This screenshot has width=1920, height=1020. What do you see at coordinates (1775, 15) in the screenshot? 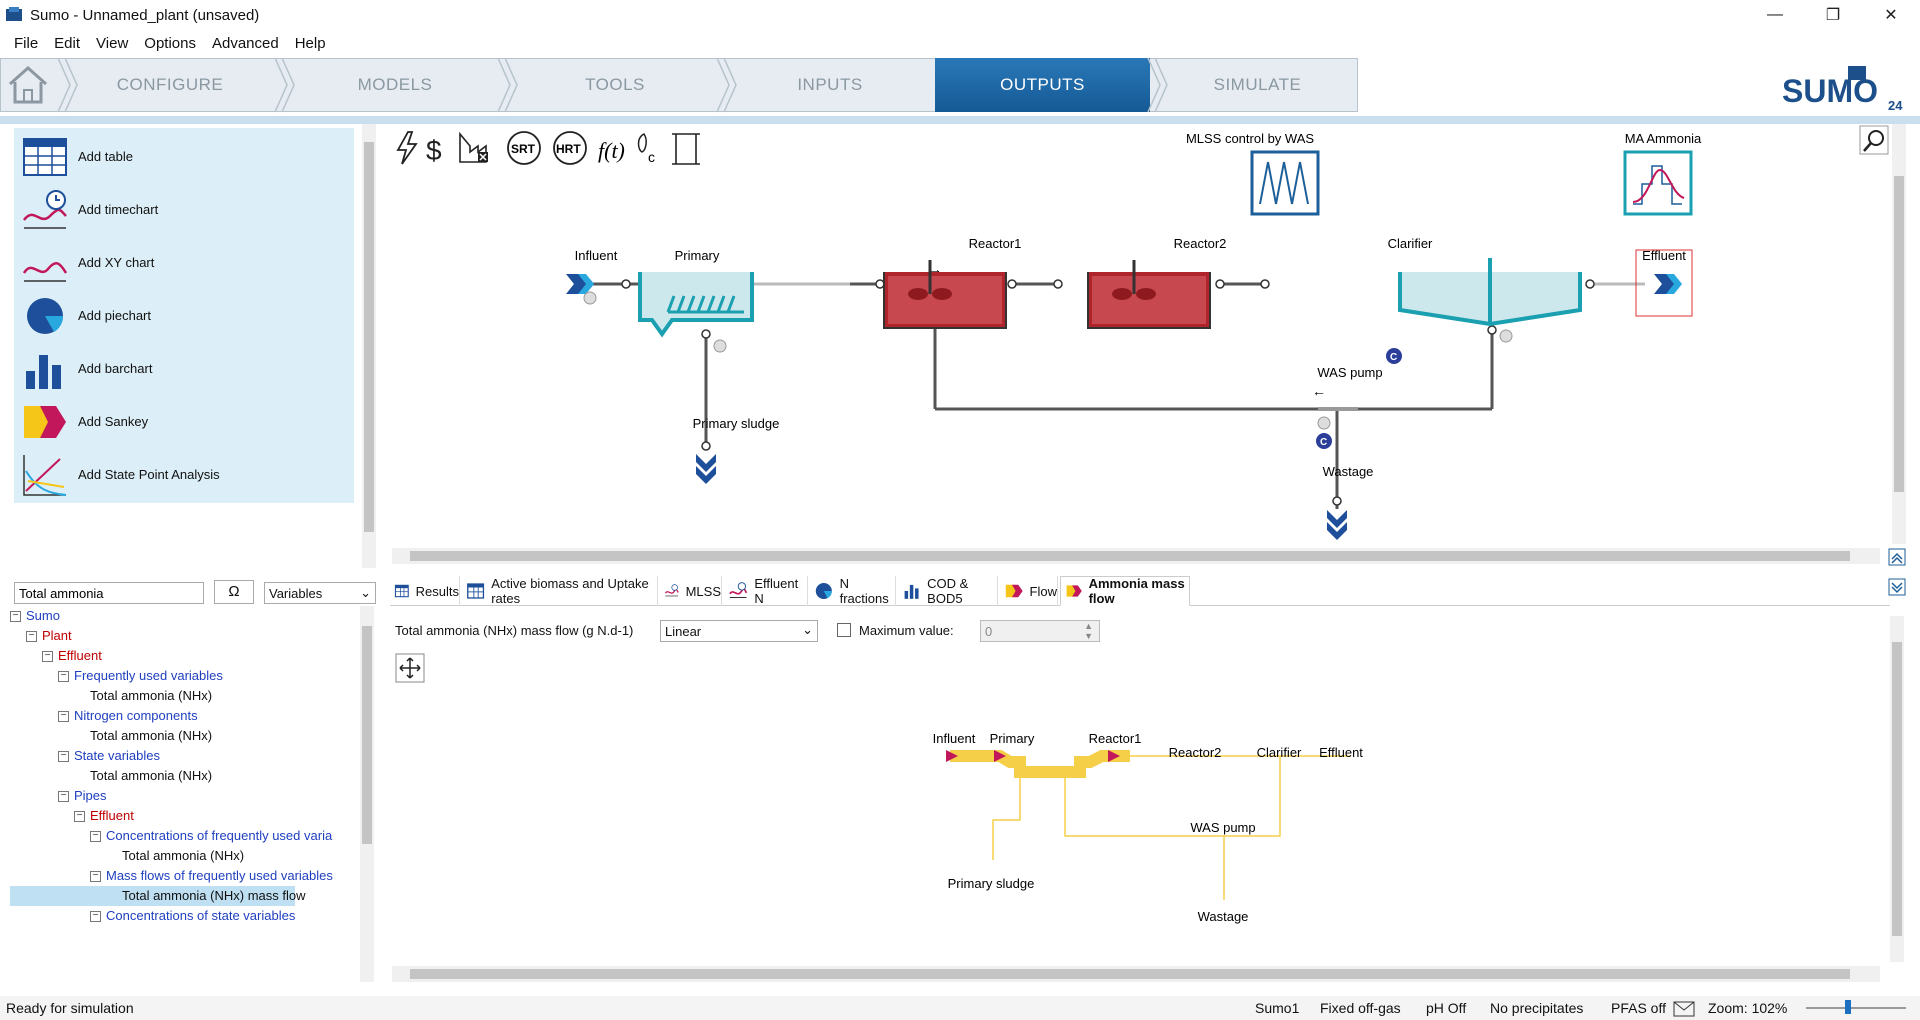
I see `minimize-button: —` at bounding box center [1775, 15].